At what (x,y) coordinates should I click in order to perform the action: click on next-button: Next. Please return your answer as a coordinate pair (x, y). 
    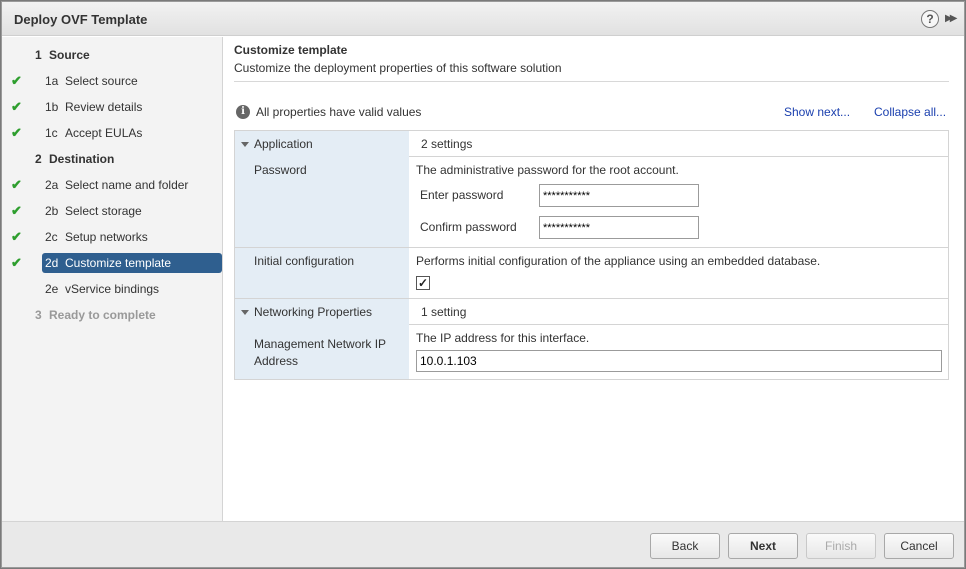
    Looking at the image, I should click on (763, 546).